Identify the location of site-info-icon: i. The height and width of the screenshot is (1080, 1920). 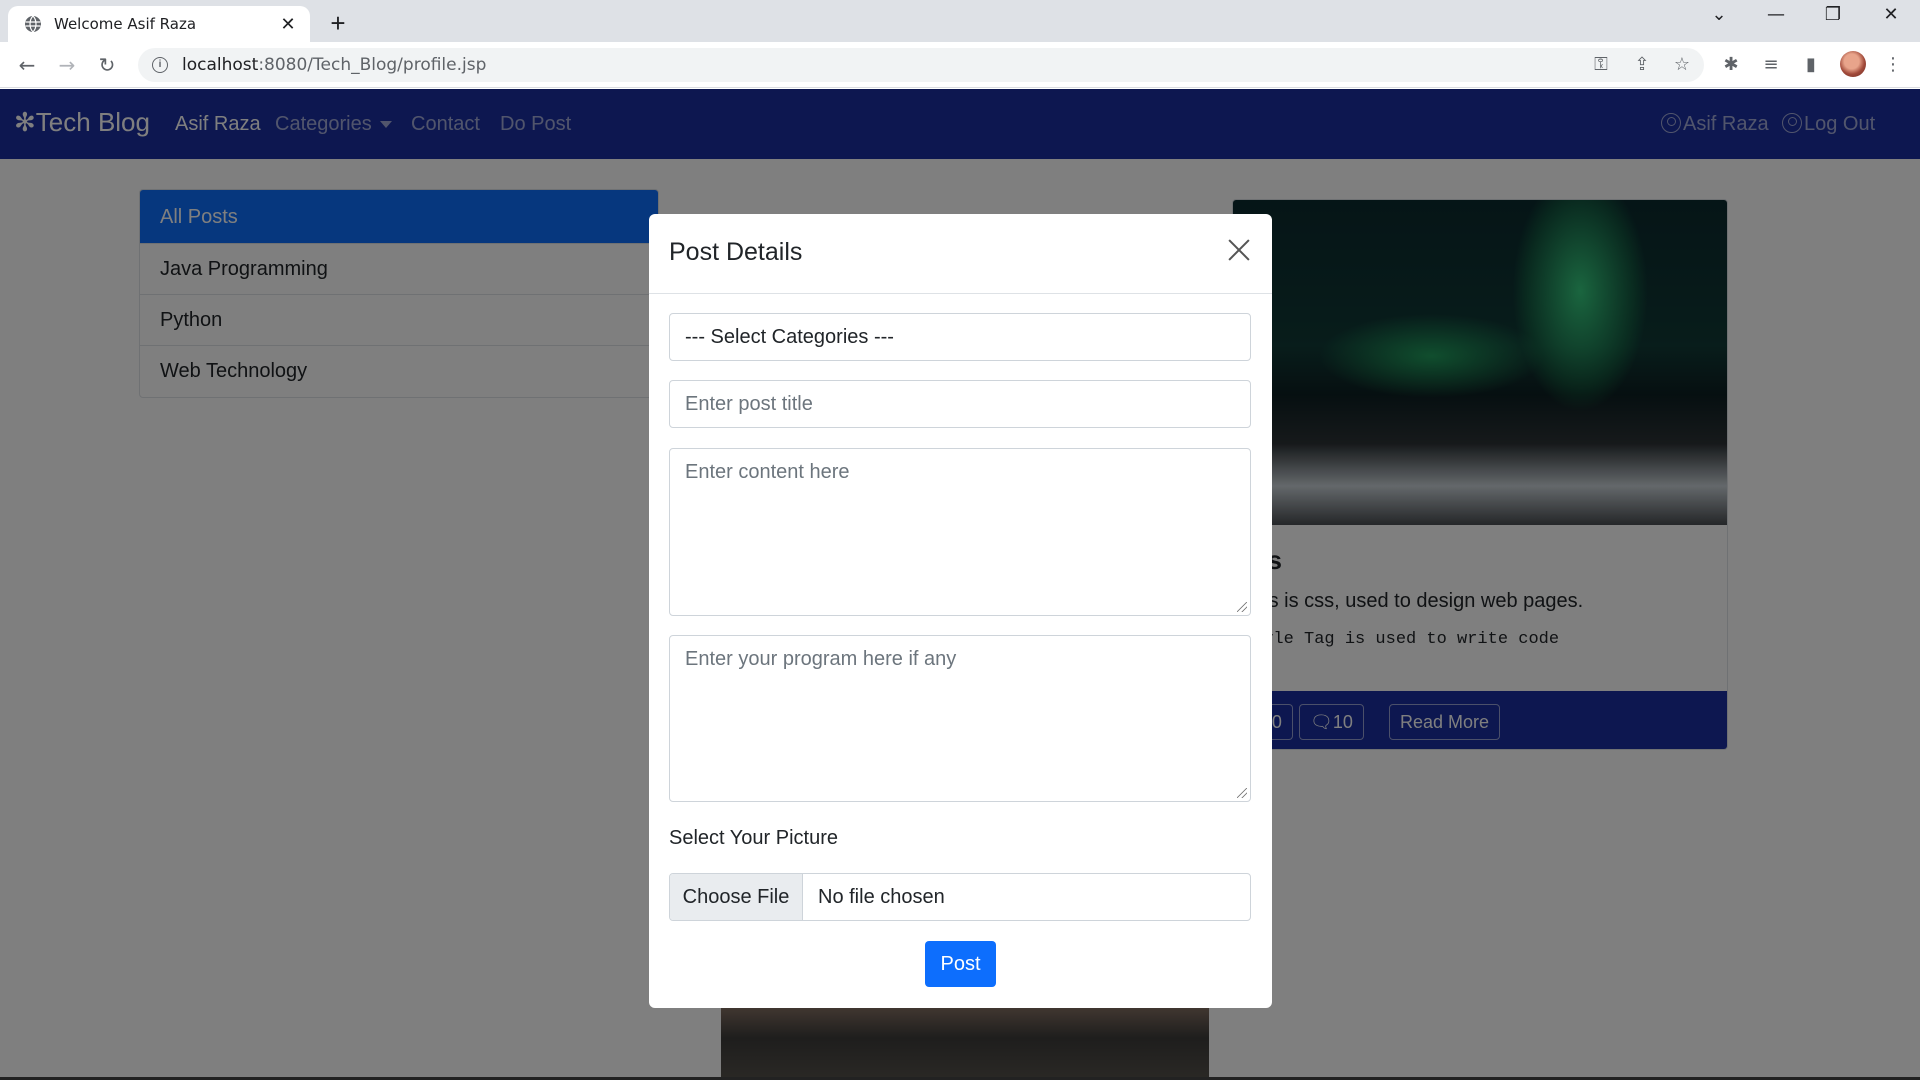
(160, 65).